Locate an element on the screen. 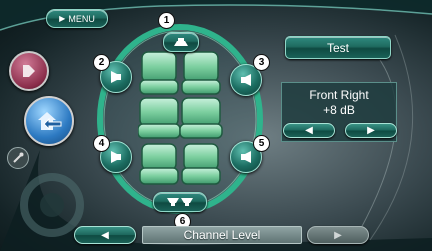 The height and width of the screenshot is (251, 432). microphone-button is located at coordinates (18, 158).